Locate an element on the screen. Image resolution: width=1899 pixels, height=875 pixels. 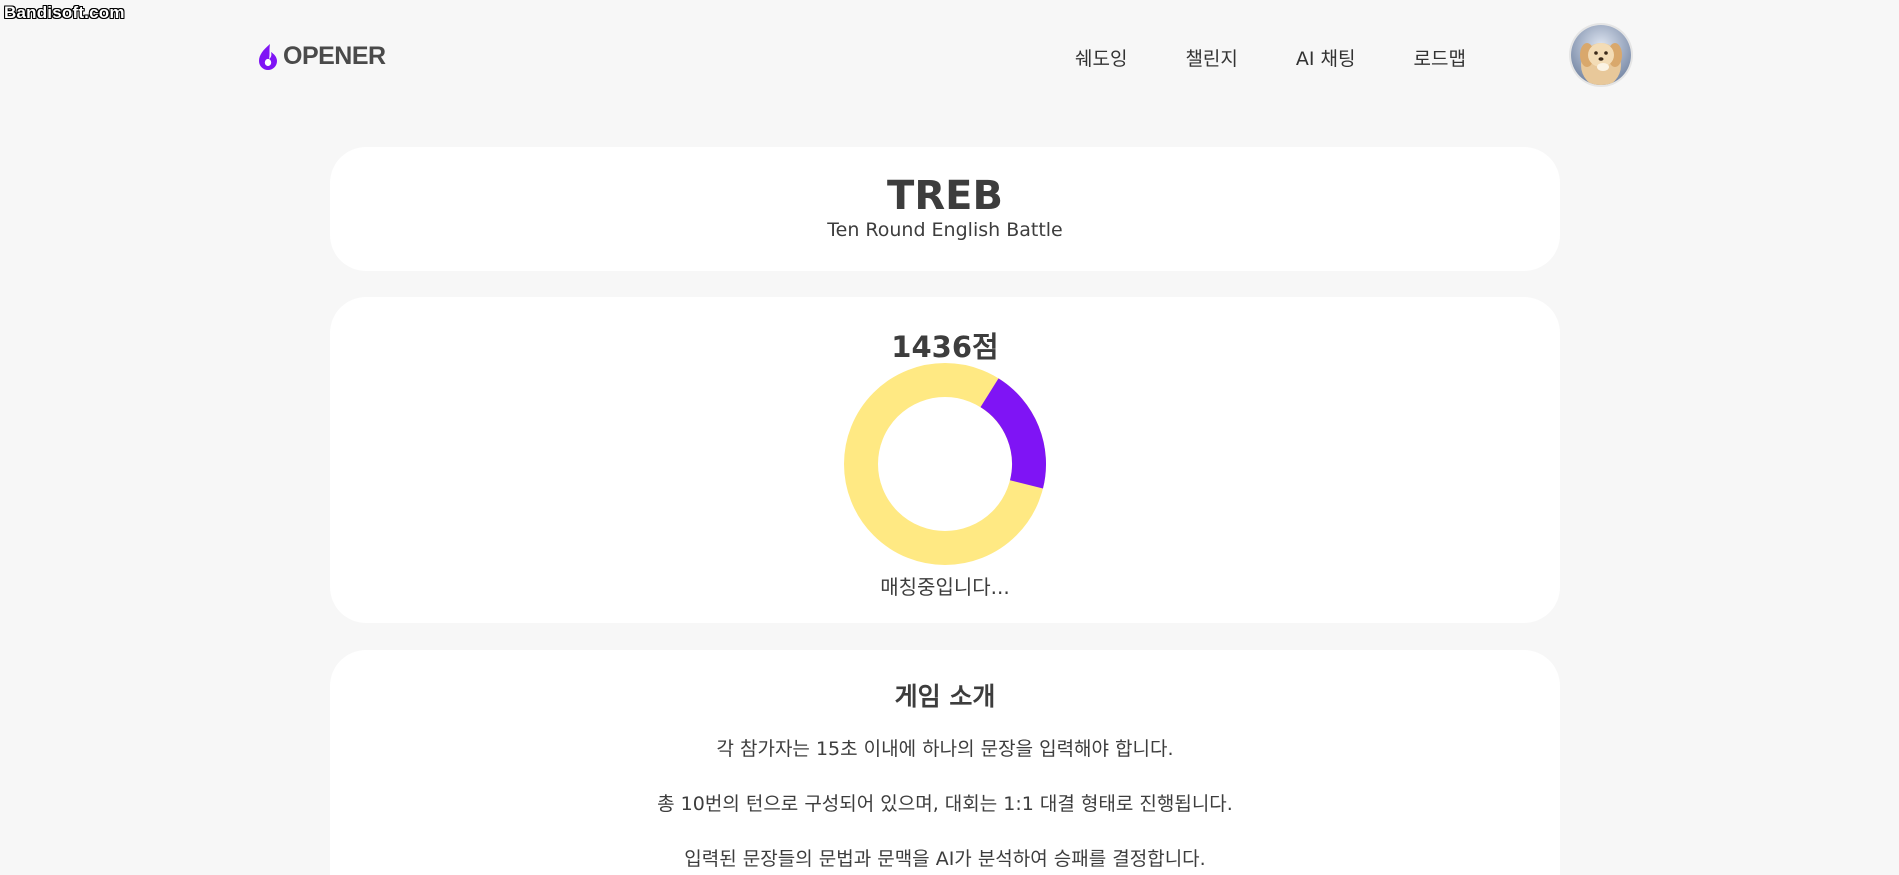
nav-item-roadmap: 로드맵 is located at coordinates (1440, 57).